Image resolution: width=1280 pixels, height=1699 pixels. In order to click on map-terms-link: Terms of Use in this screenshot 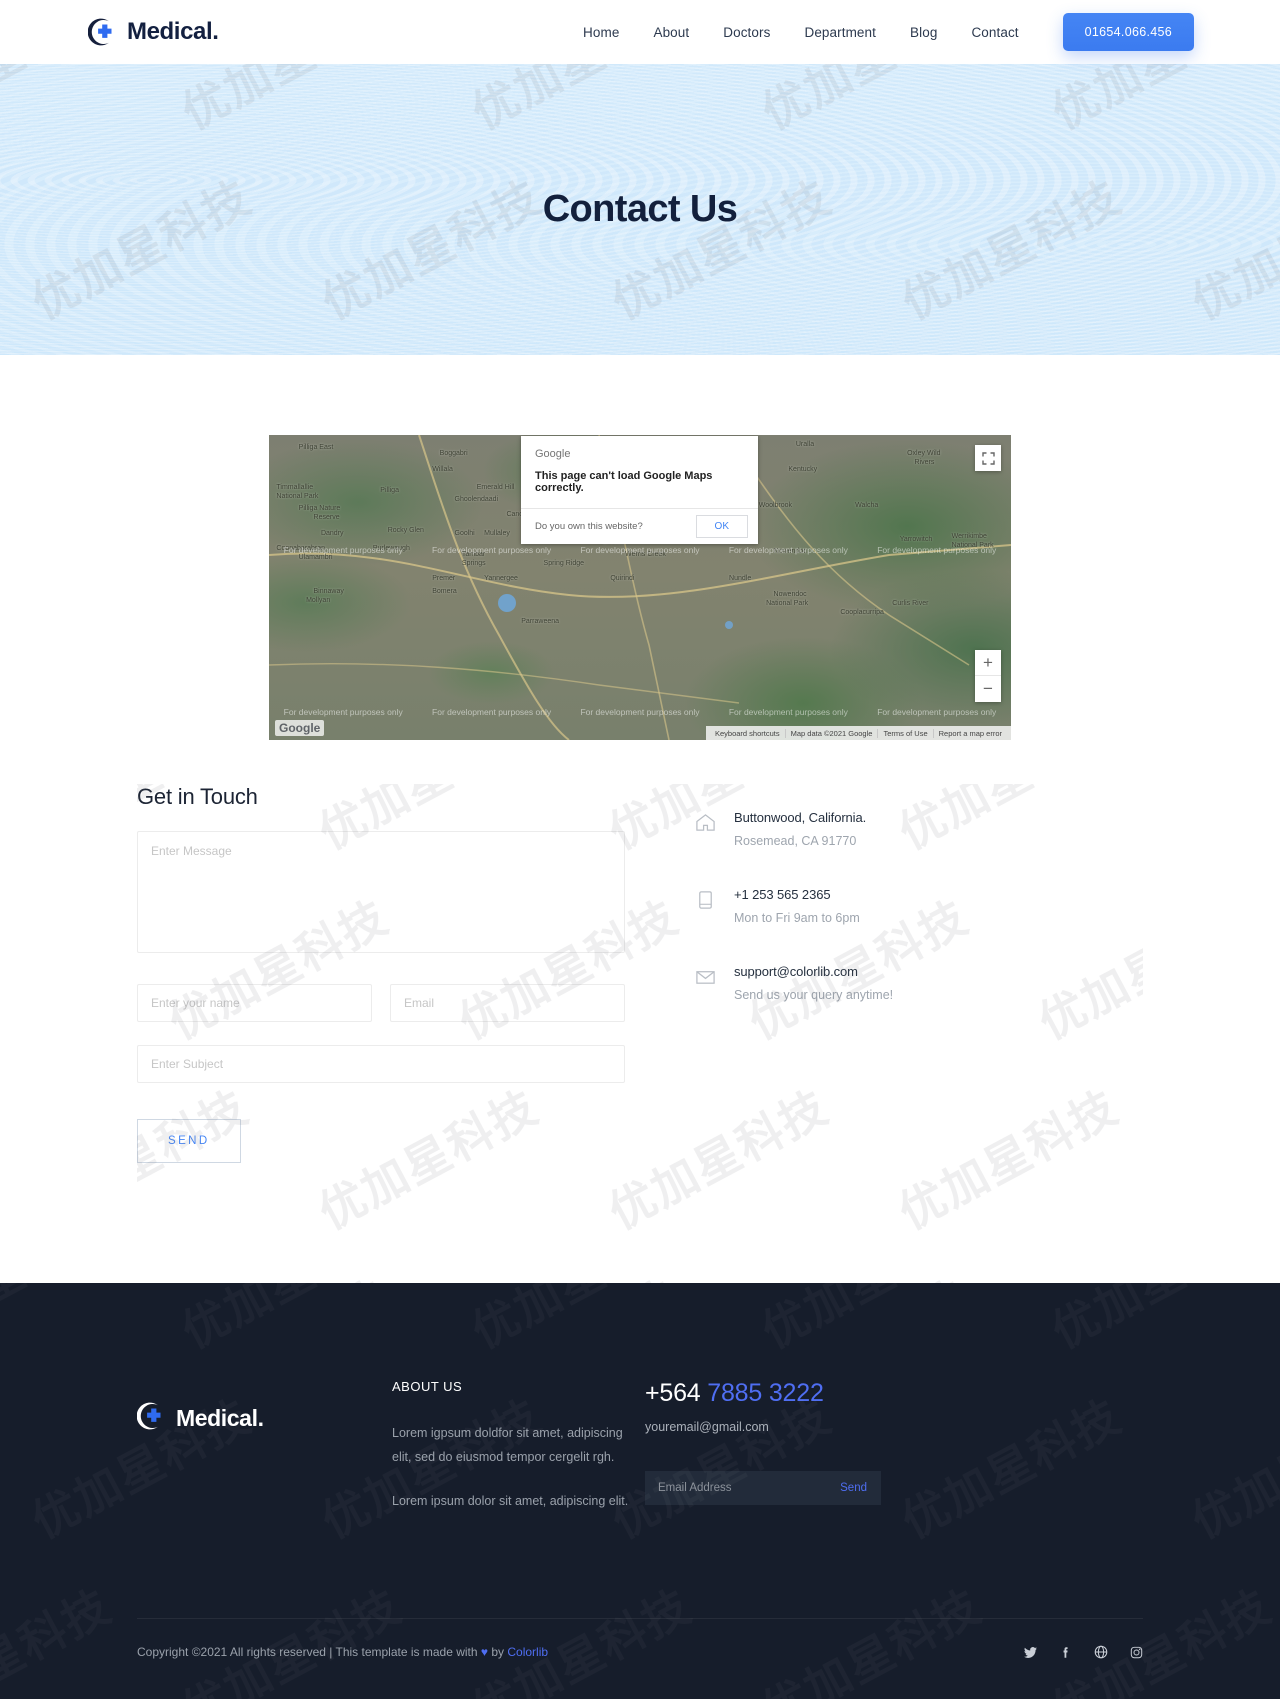, I will do `click(906, 733)`.